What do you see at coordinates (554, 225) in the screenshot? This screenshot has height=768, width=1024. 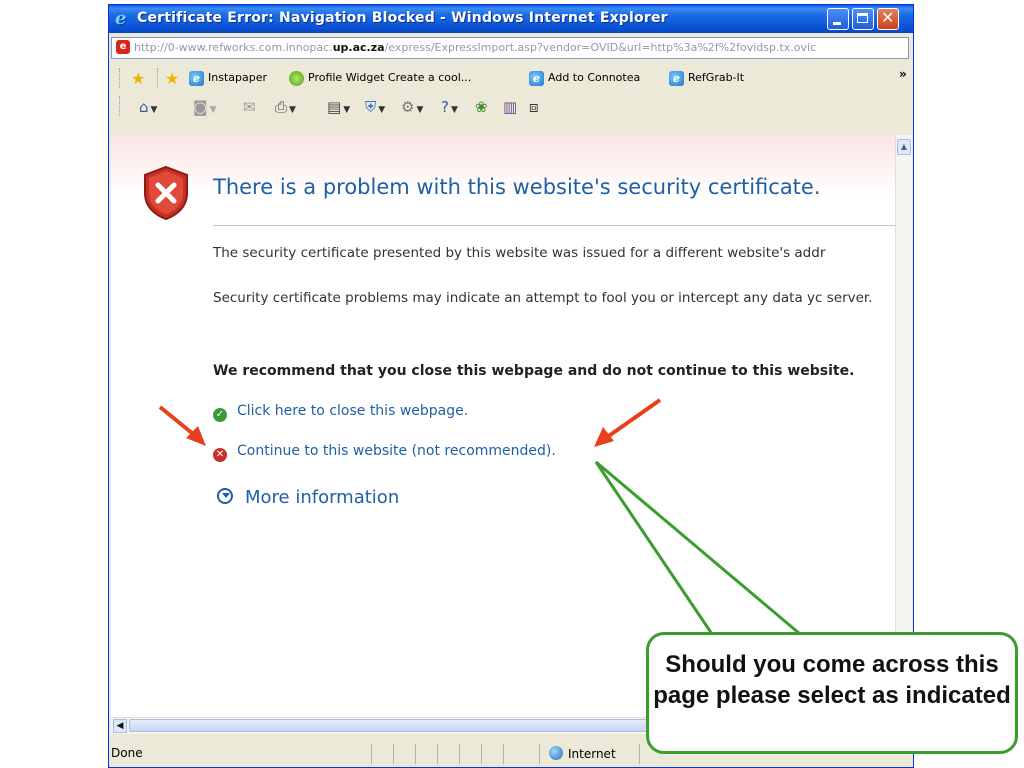 I see `heading-divider` at bounding box center [554, 225].